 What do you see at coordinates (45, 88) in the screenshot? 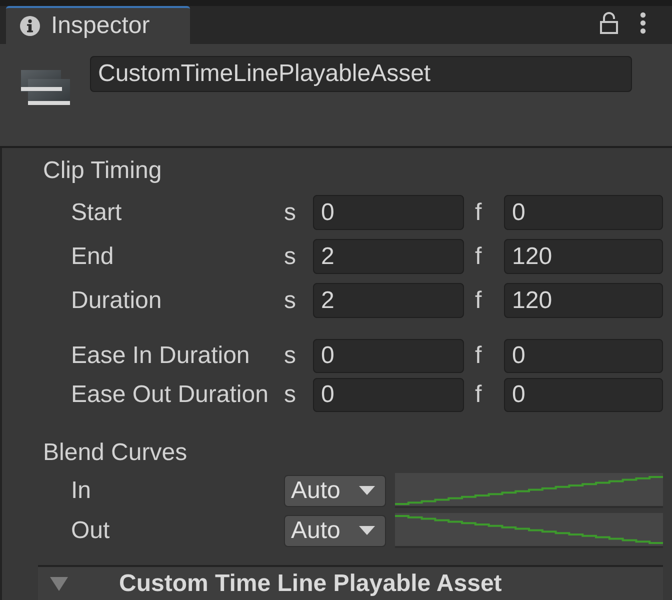
I see `stacked-cards-icon` at bounding box center [45, 88].